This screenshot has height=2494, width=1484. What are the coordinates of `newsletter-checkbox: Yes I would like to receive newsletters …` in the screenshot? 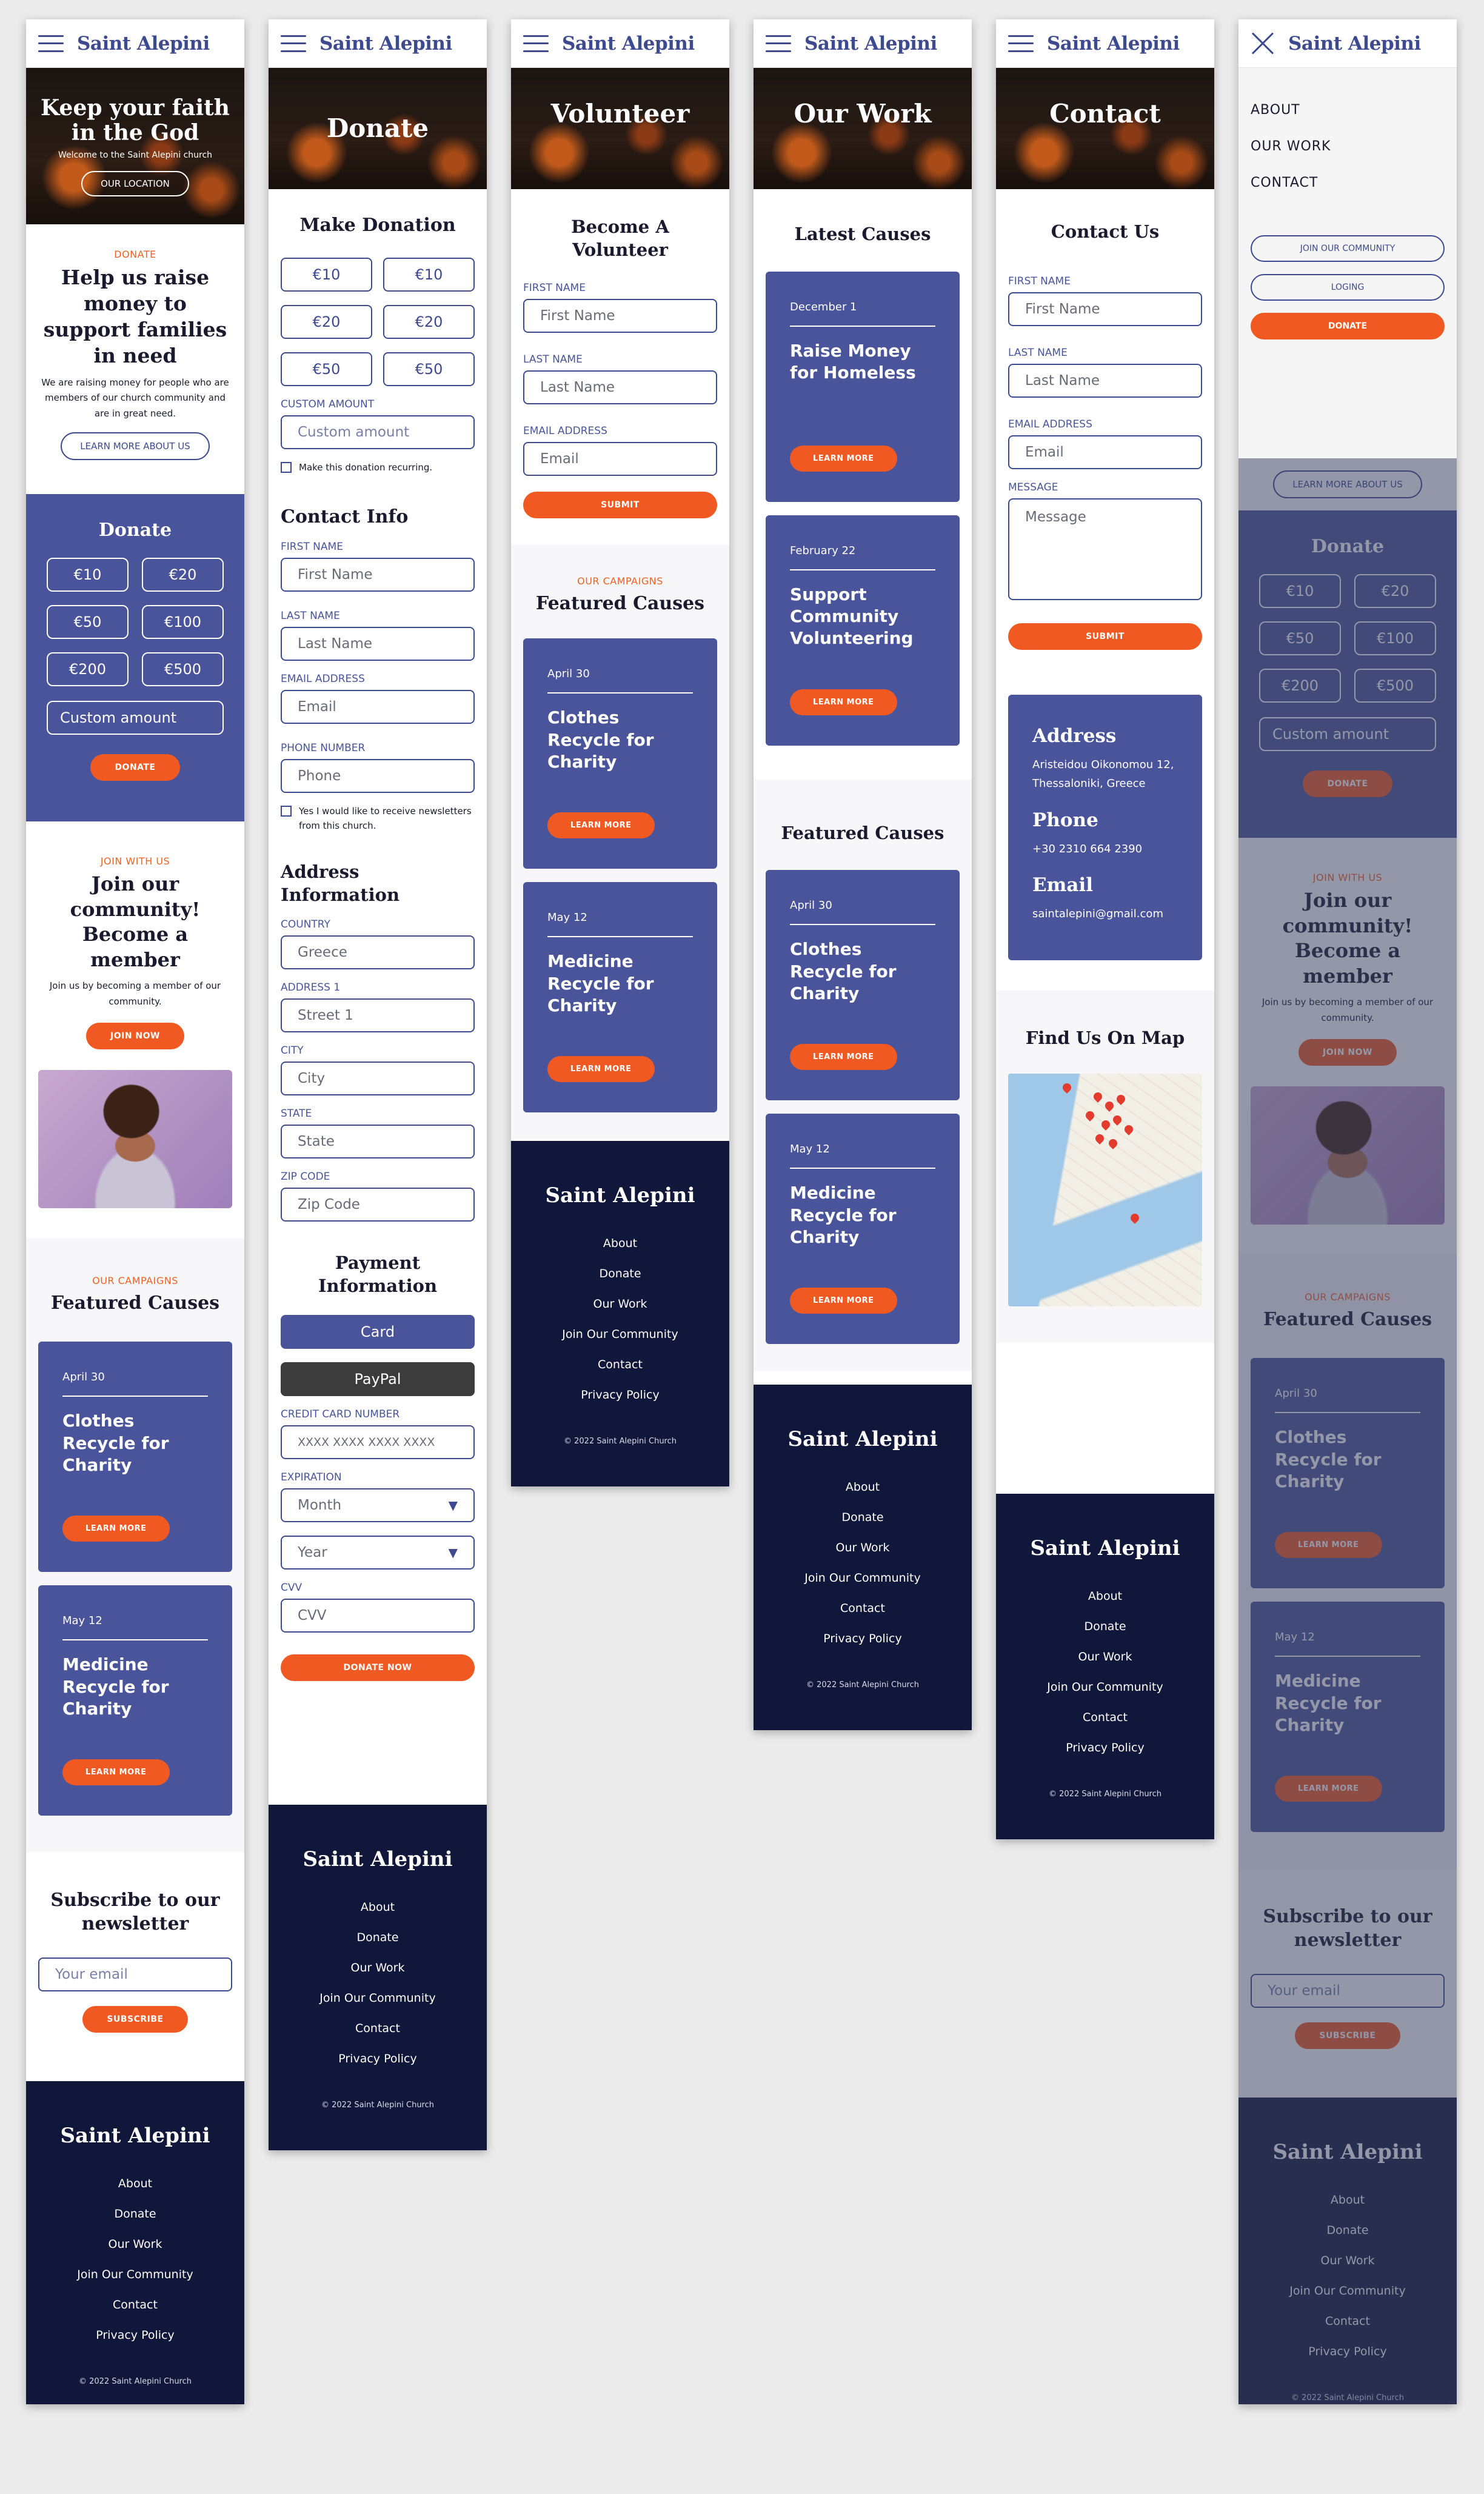 It's located at (378, 819).